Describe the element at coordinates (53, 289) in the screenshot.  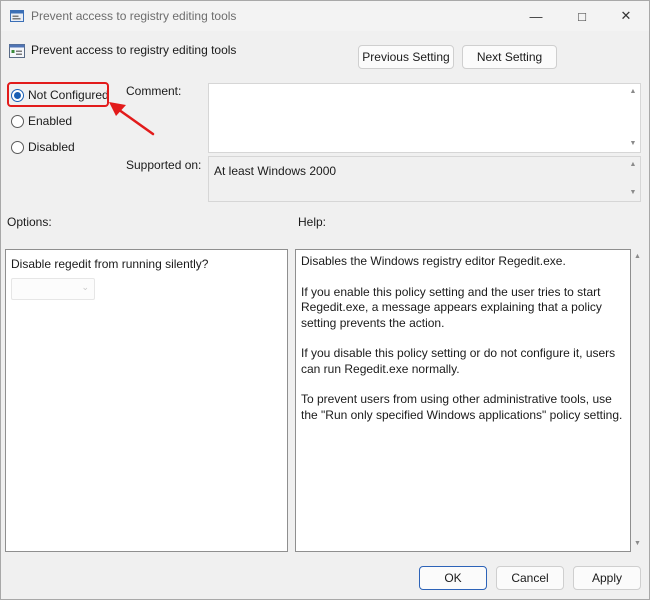
I see `regedit-silent-dropdown: ⌄` at that location.